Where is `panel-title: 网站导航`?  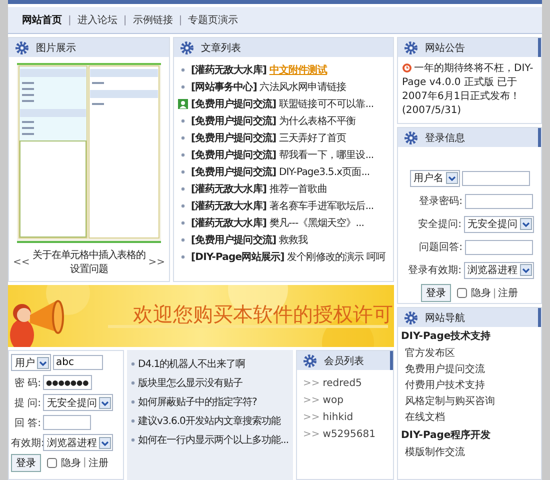 panel-title: 网站导航 is located at coordinates (445, 318).